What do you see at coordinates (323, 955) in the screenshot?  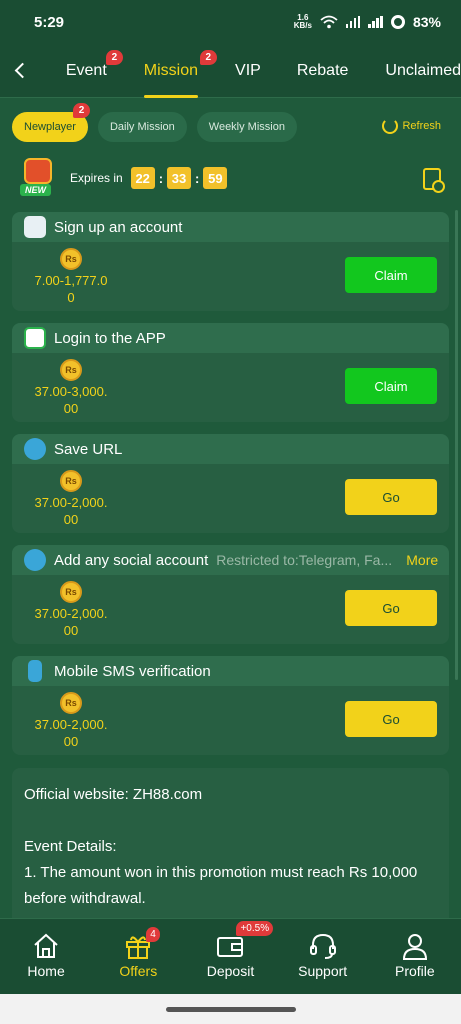 I see `nav-support: Support` at bounding box center [323, 955].